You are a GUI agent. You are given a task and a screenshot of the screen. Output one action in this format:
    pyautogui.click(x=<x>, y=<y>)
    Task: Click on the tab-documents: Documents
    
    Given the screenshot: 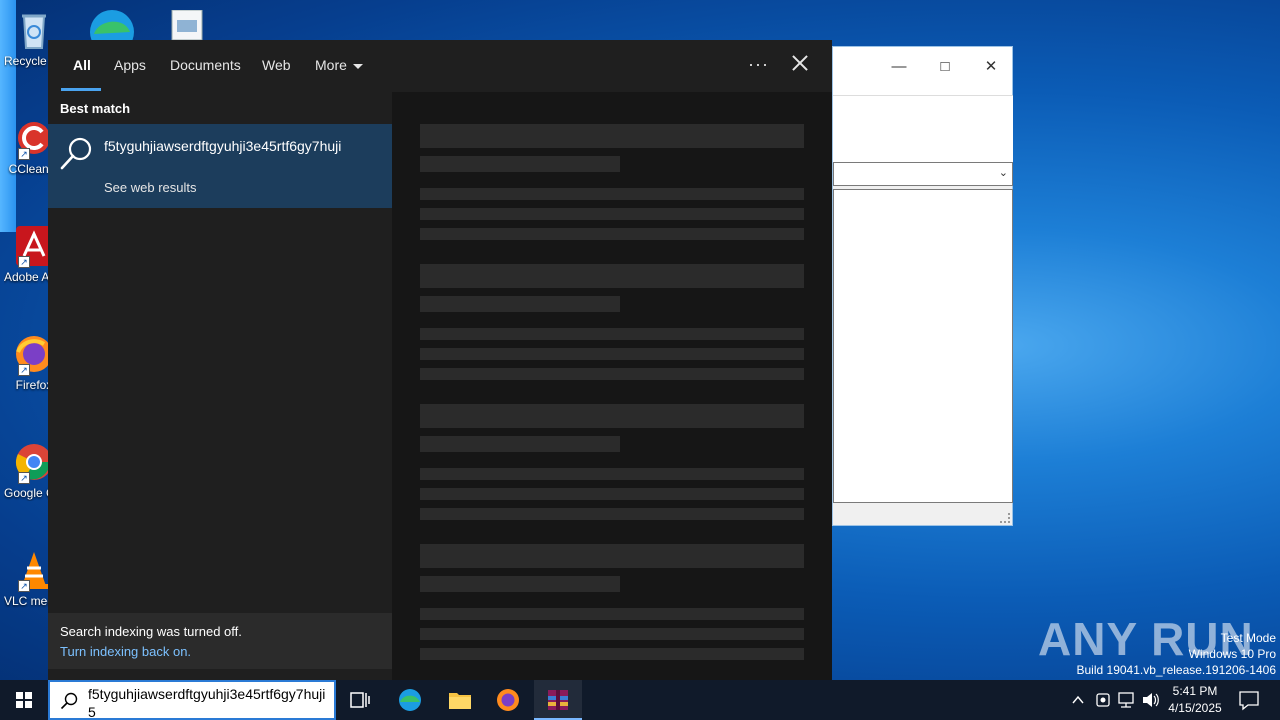 What is the action you would take?
    pyautogui.click(x=205, y=65)
    